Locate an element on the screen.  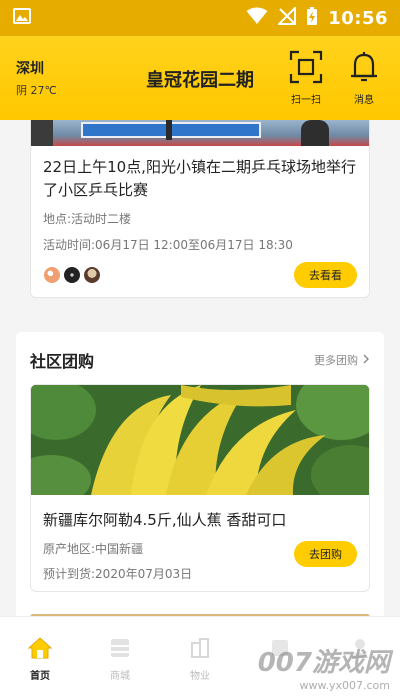
join-group-buy-button: 去团购 is located at coordinates (325, 554).